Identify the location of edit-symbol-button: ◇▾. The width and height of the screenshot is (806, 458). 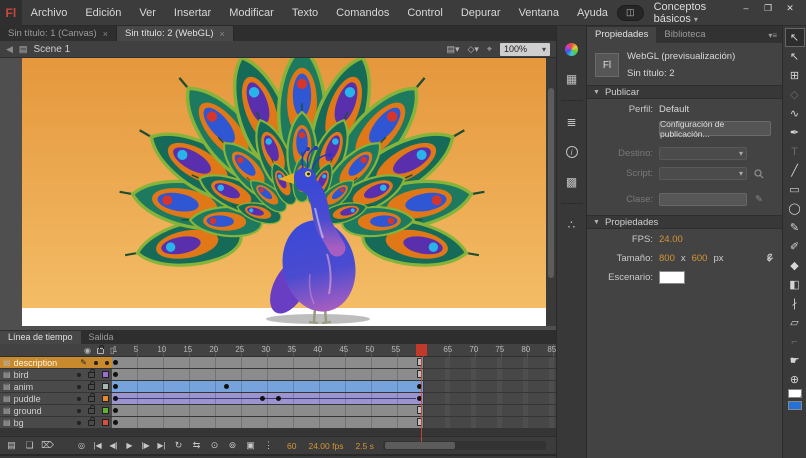
(472, 49).